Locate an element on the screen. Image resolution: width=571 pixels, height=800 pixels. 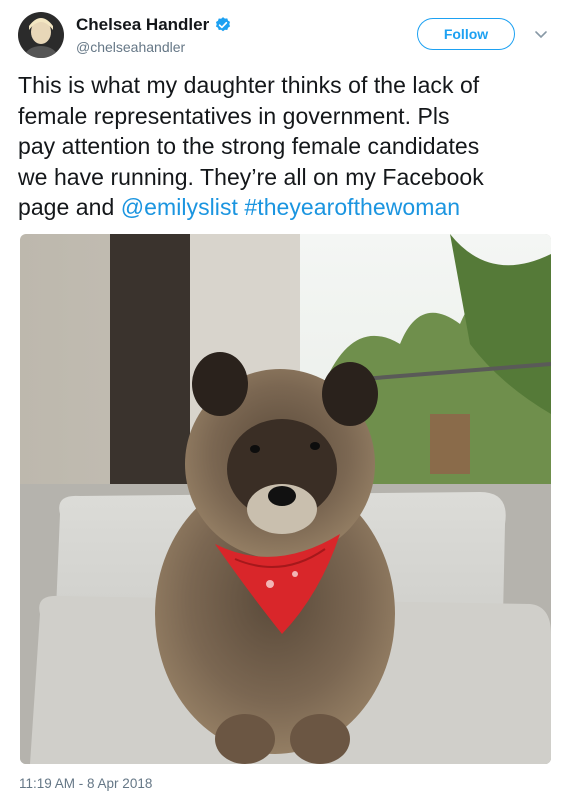
author-handle: @chelseahandler is located at coordinates (154, 47).